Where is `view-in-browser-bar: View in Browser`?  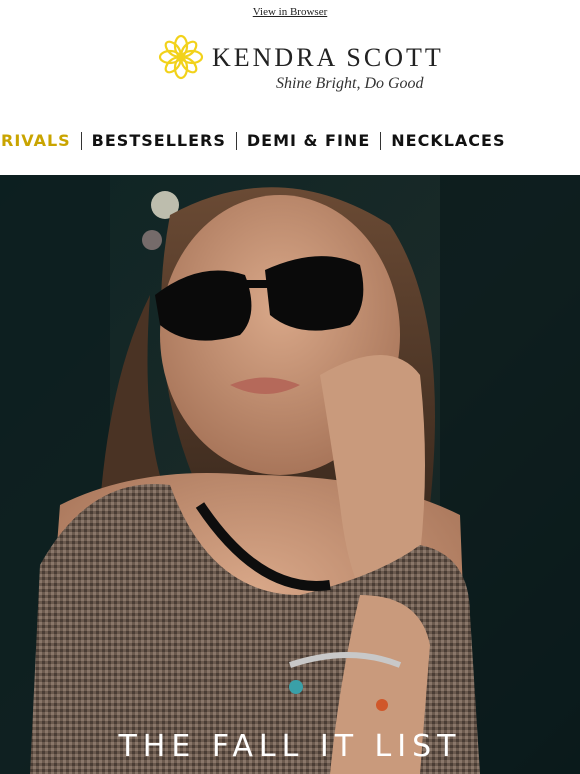 view-in-browser-bar: View in Browser is located at coordinates (290, 12).